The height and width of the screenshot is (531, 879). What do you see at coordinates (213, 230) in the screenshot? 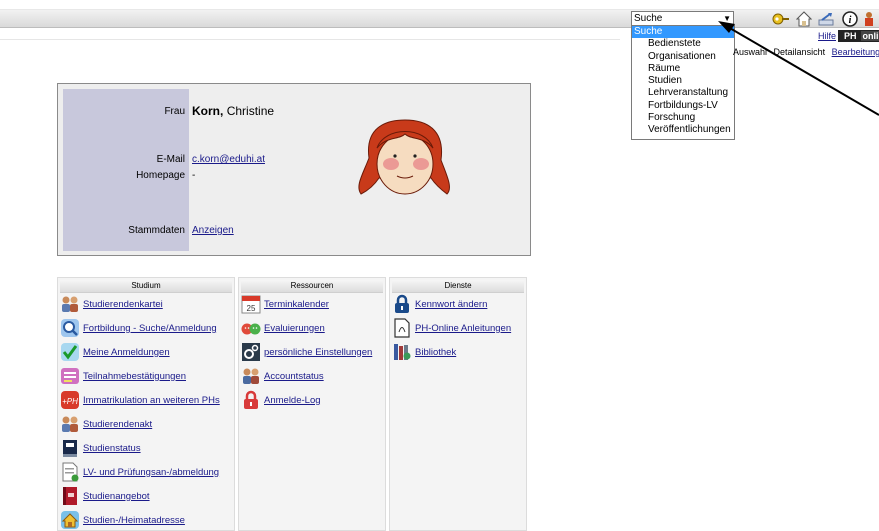
I see `stammdaten-link: Anzeigen` at bounding box center [213, 230].